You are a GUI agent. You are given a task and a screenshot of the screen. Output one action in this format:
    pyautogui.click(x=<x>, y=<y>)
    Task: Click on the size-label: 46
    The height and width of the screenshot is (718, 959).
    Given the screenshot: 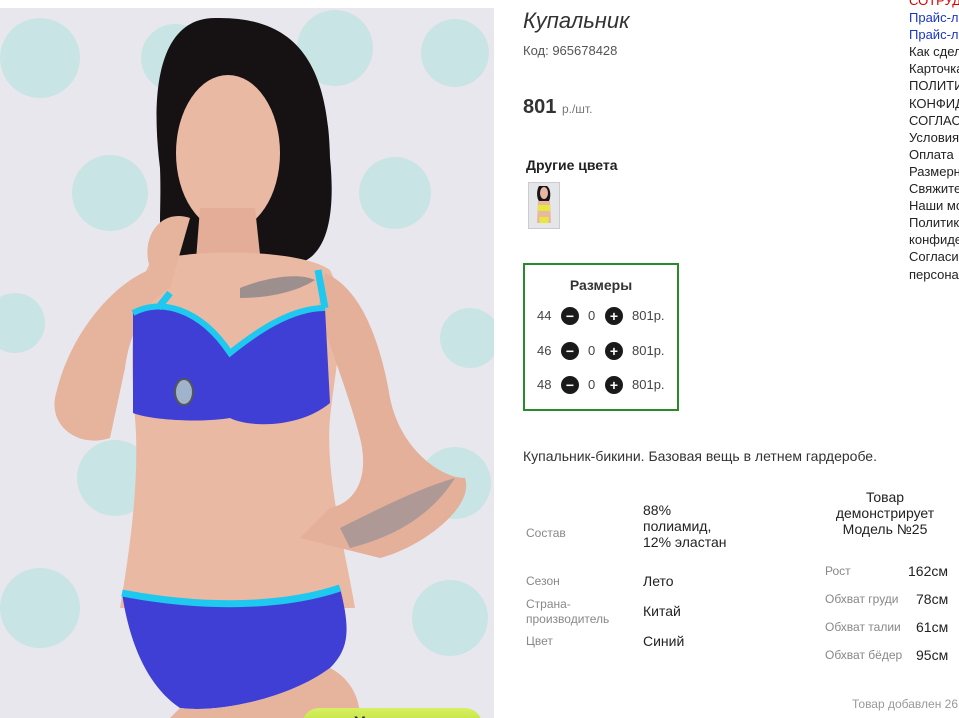 What is the action you would take?
    pyautogui.click(x=544, y=350)
    